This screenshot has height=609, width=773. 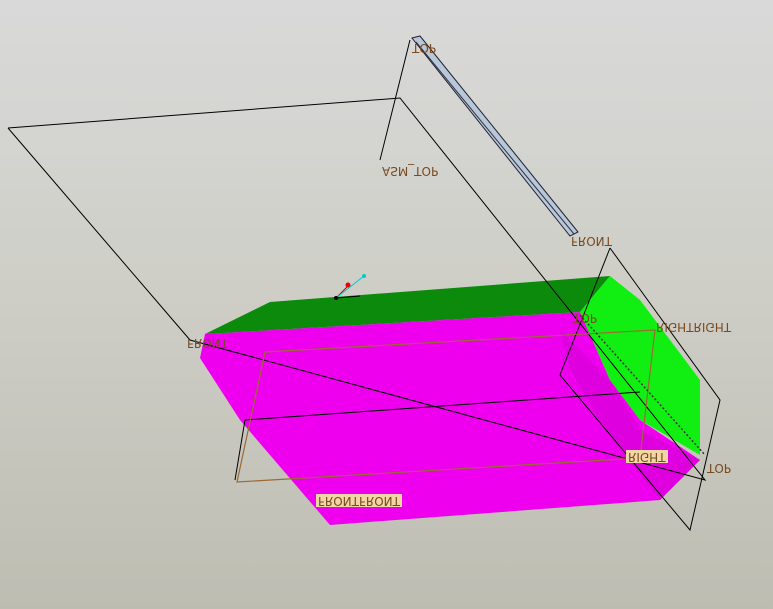 What do you see at coordinates (719, 468) in the screenshot?
I see `label-top-3: TOP` at bounding box center [719, 468].